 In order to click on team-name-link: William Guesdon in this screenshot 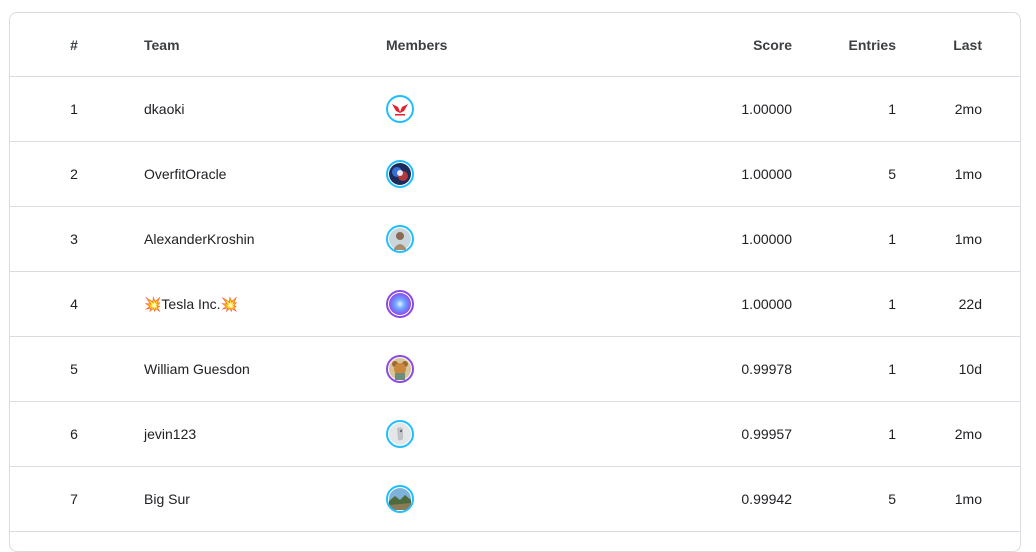, I will do `click(259, 369)`.